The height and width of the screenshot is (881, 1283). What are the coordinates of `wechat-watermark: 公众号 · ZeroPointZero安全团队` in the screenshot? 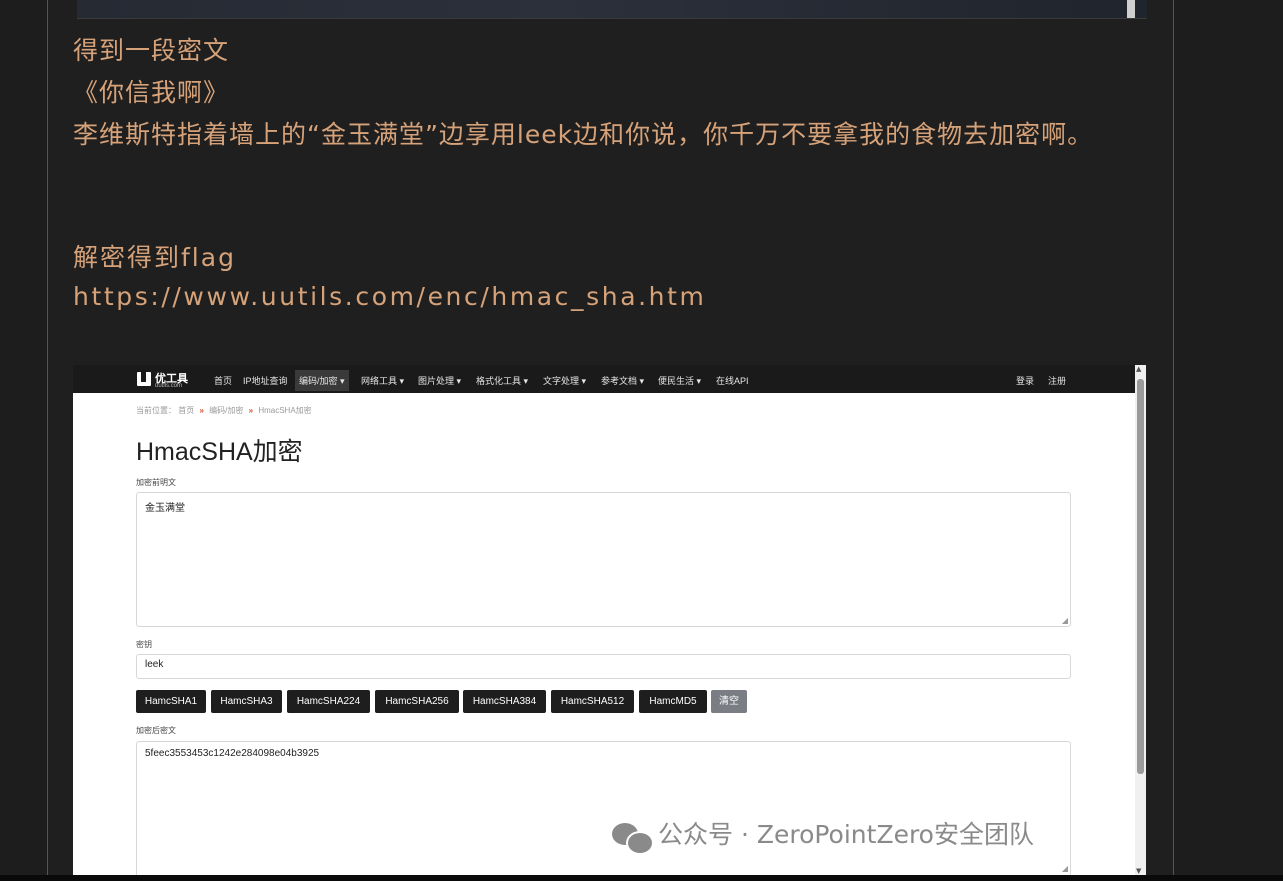 It's located at (823, 835).